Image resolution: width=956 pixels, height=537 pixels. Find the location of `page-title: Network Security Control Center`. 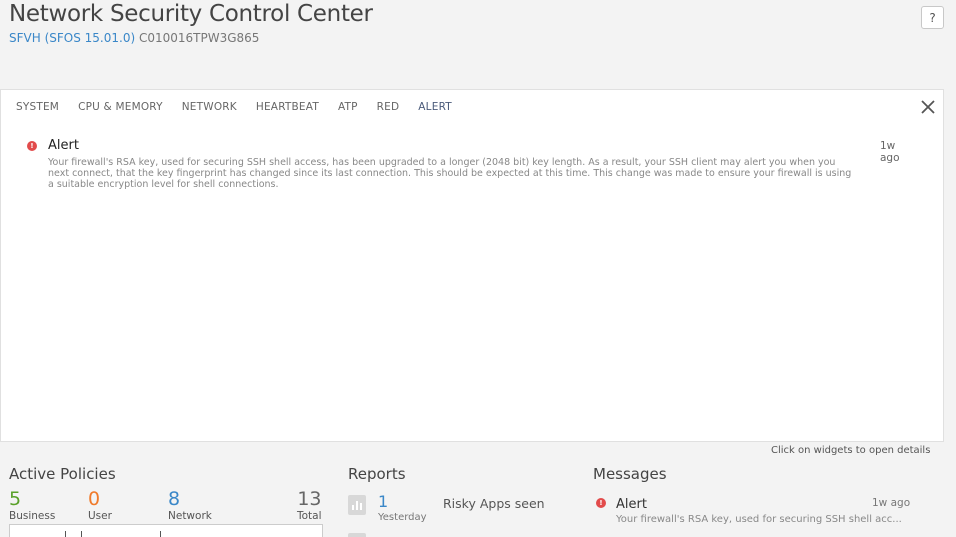

page-title: Network Security Control Center is located at coordinates (191, 14).